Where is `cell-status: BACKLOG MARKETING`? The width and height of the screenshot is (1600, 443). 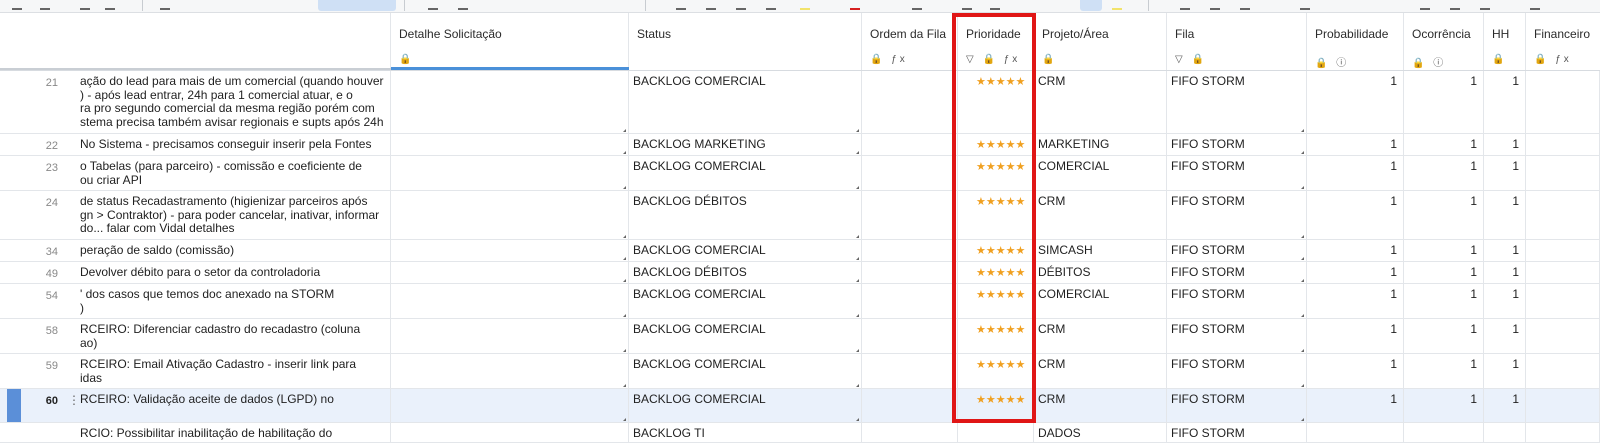
cell-status: BACKLOG MARKETING is located at coordinates (745, 144).